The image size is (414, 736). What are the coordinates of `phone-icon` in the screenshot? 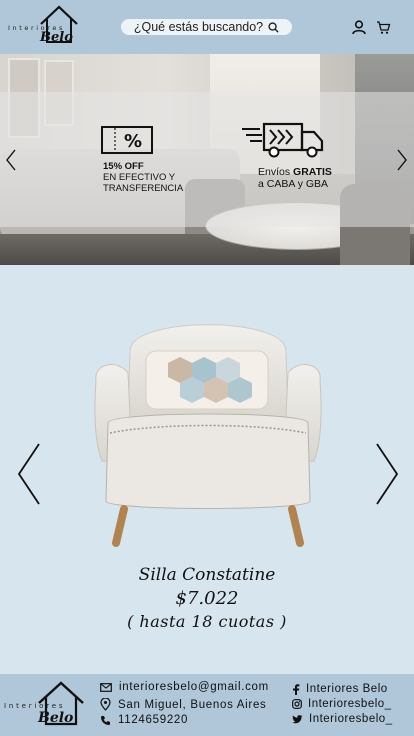 It's located at (105, 720).